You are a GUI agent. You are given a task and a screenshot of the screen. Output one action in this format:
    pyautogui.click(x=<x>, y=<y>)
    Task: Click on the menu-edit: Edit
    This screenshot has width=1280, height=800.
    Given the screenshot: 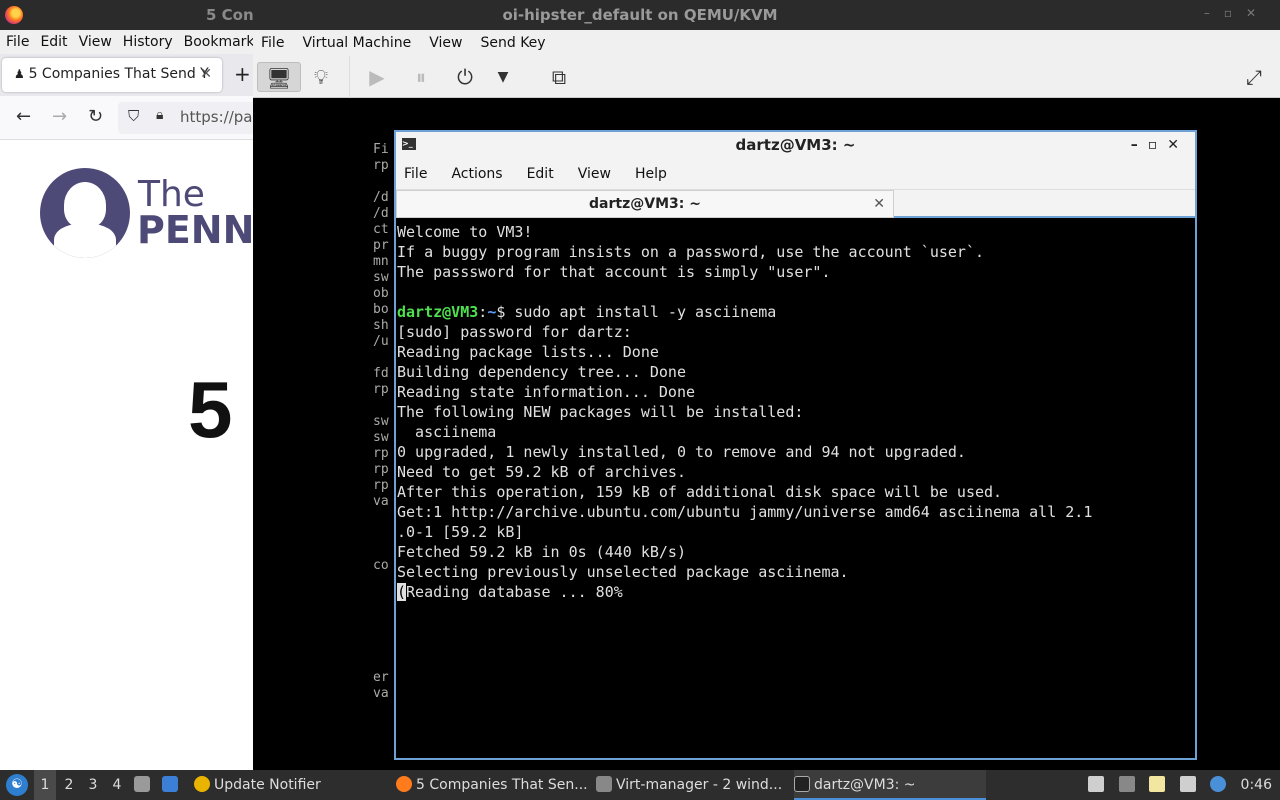 What is the action you would take?
    pyautogui.click(x=53, y=42)
    